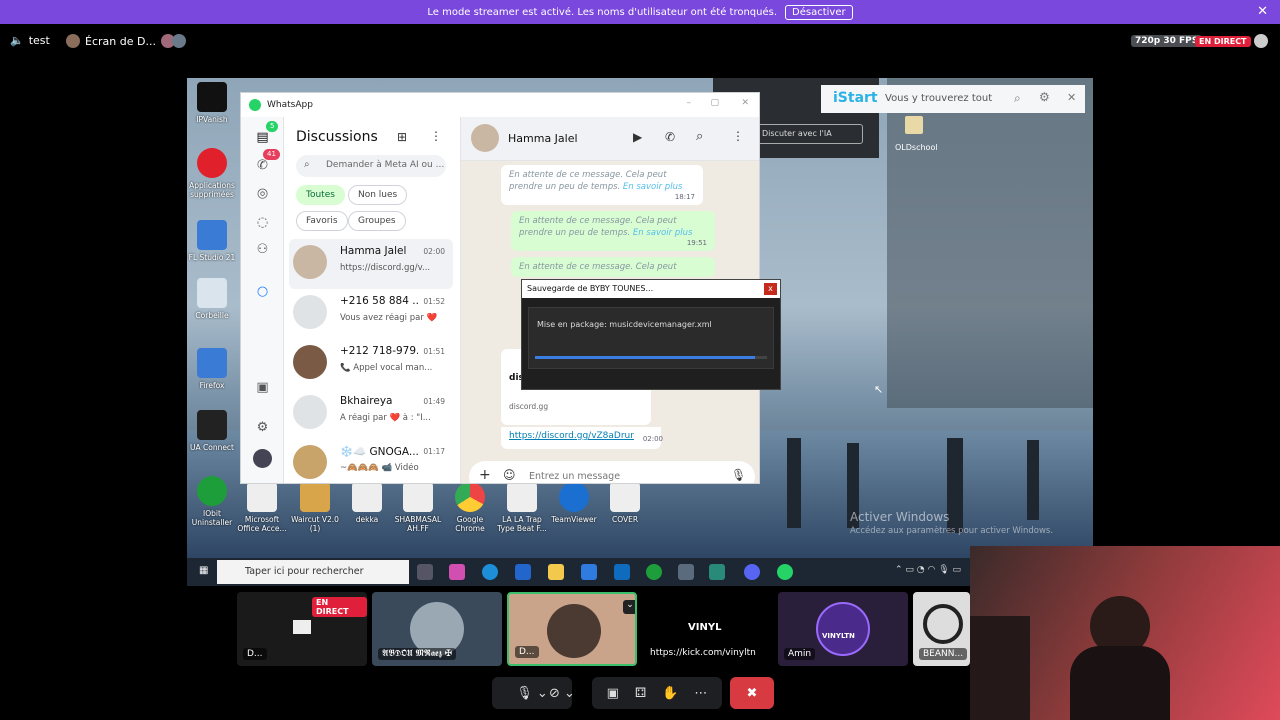 This screenshot has width=1280, height=720. I want to click on tile-label: 𝕬𝕭𝕯𝕺𝖀 𝕸𝕽𝖆𝖊𝖟 ✠, so click(417, 654).